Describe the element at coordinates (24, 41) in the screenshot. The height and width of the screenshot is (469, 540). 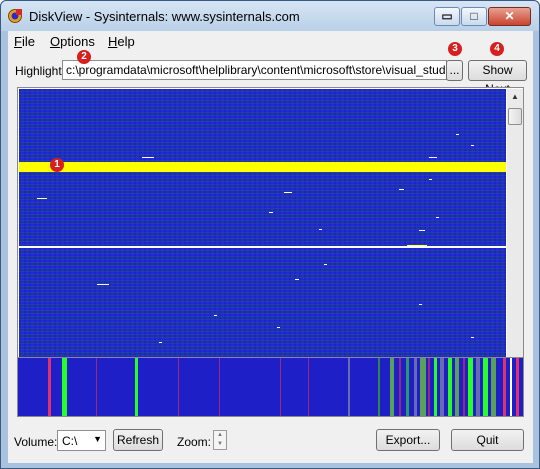
I see `menu-file: File` at that location.